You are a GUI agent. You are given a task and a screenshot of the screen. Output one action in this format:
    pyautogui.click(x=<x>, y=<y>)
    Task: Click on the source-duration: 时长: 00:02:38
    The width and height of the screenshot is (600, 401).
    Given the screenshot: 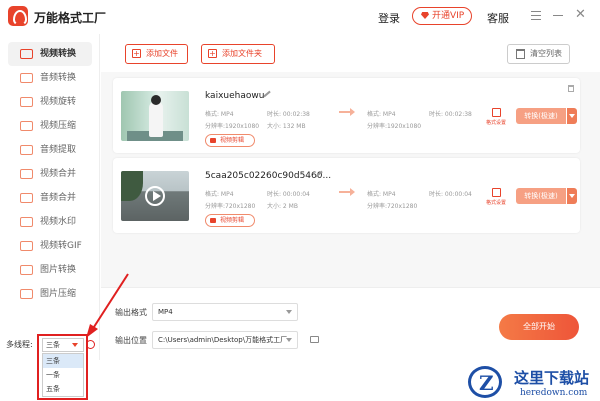 What is the action you would take?
    pyautogui.click(x=288, y=114)
    